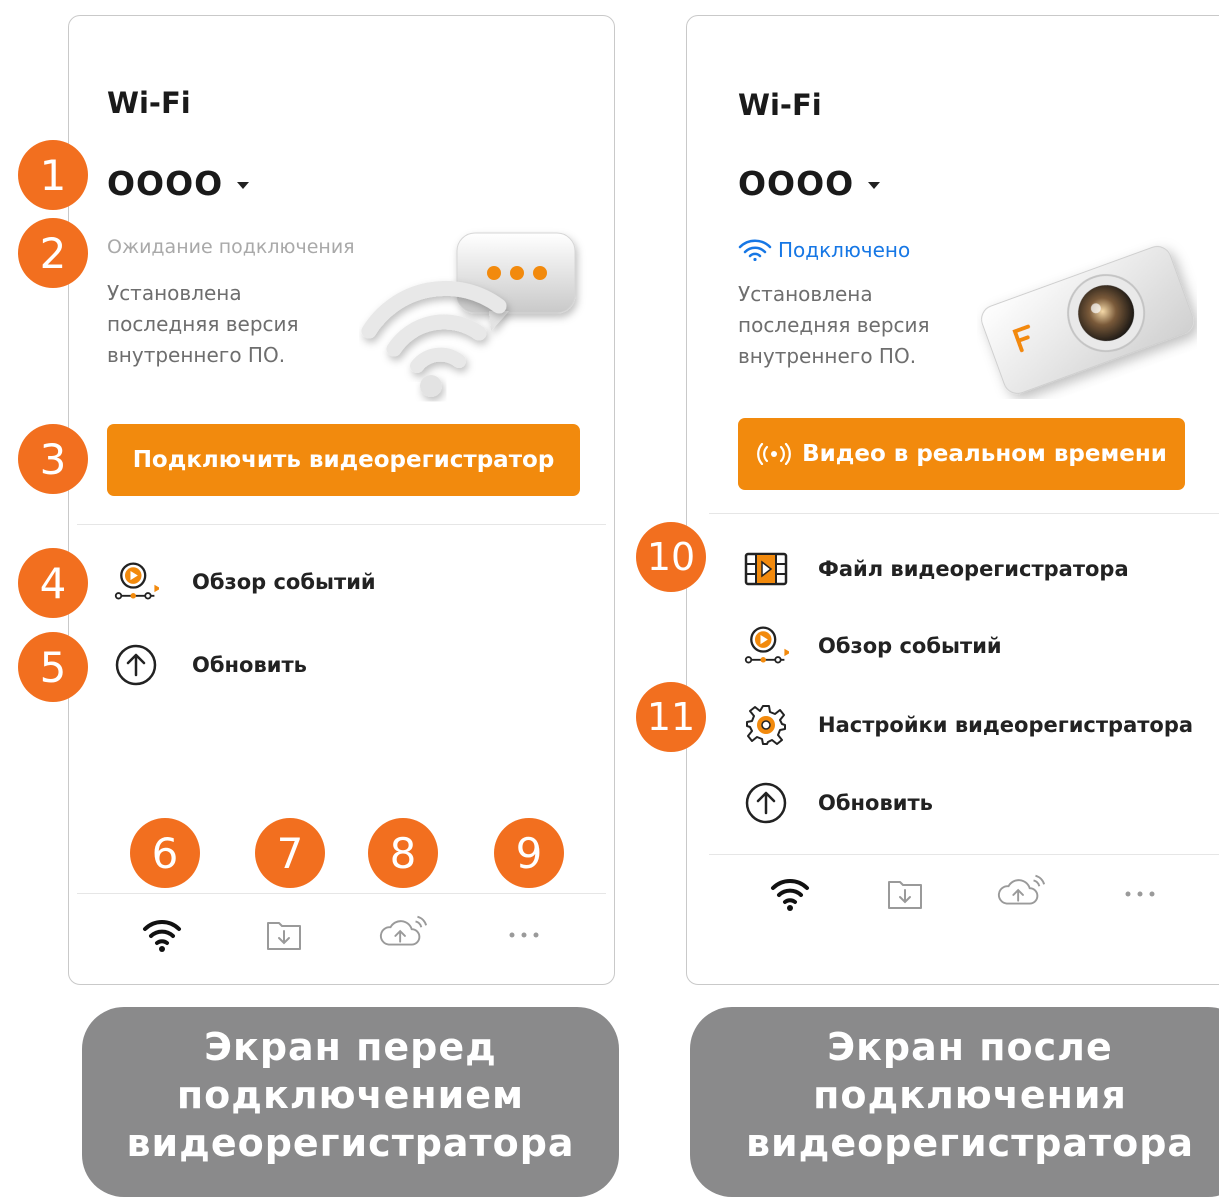 The image size is (1219, 1197). What do you see at coordinates (984, 454) in the screenshot?
I see `live-video-label: Видео в реальном времени` at bounding box center [984, 454].